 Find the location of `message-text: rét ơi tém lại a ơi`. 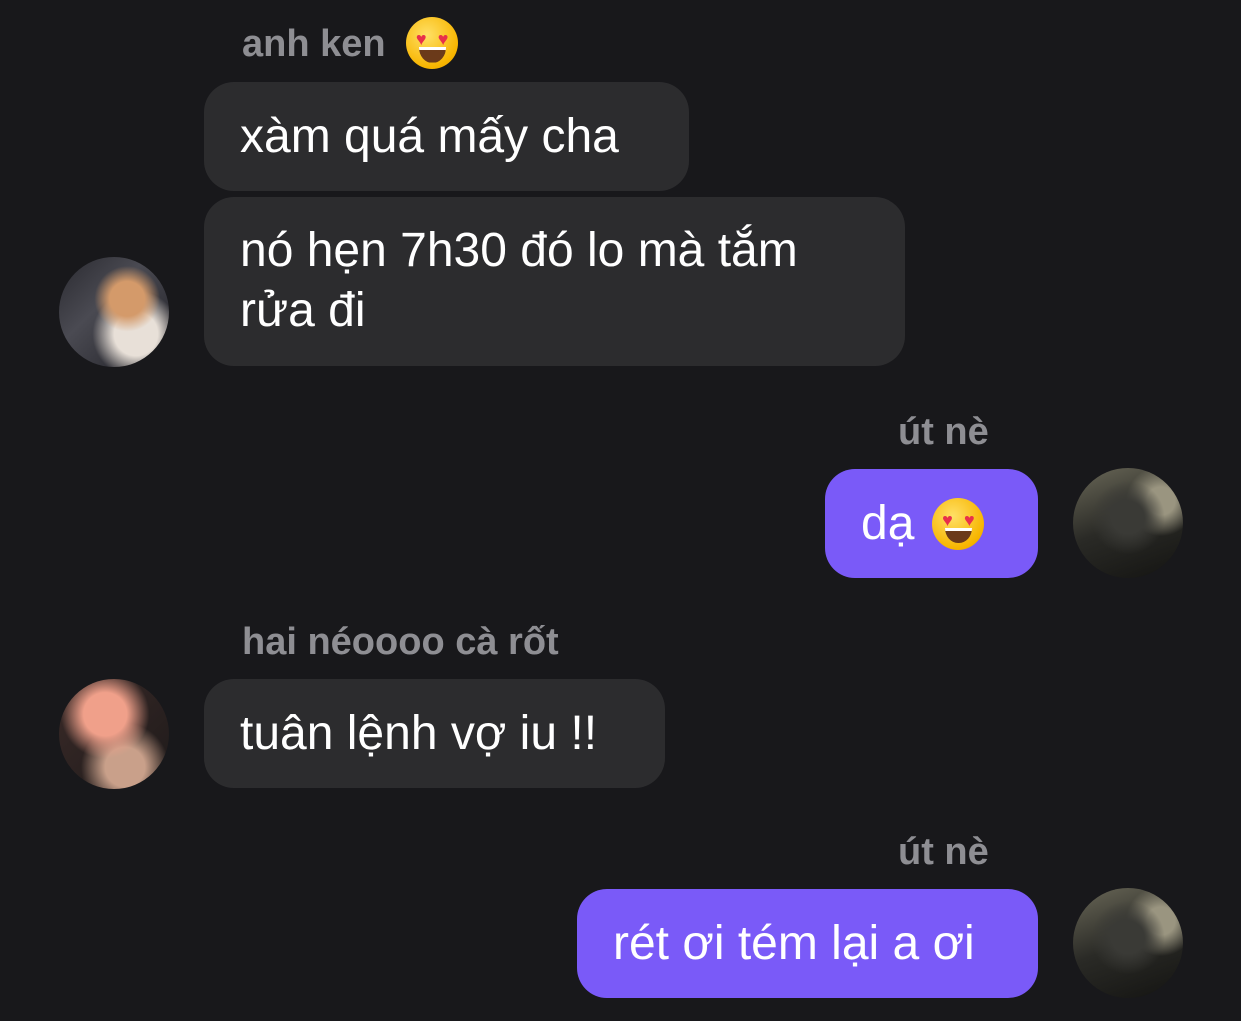

message-text: rét ơi tém lại a ơi is located at coordinates (794, 943).